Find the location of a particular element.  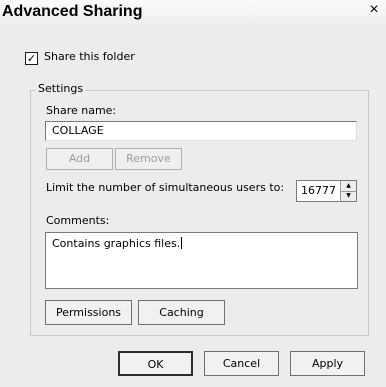

share-folder-label: Share this folder is located at coordinates (89, 56).